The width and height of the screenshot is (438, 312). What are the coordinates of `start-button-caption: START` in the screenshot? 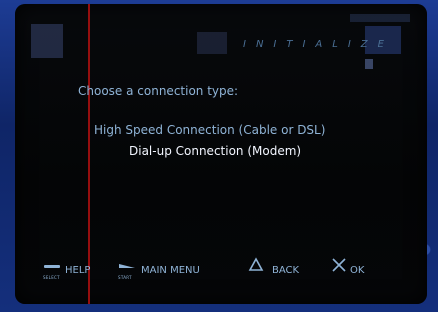 It's located at (125, 277).